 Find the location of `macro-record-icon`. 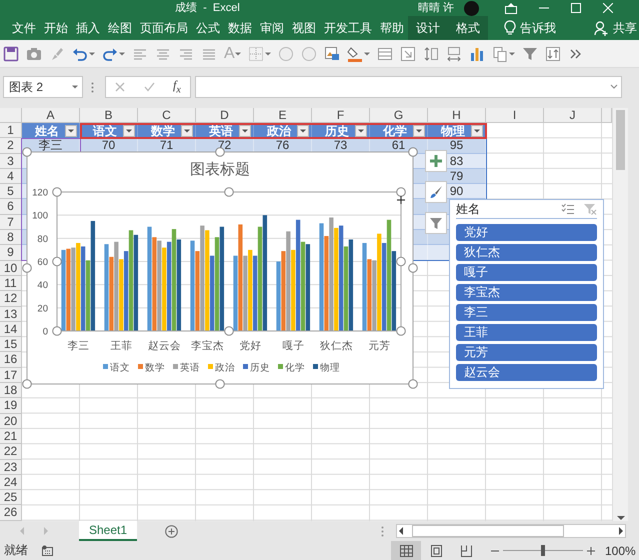

macro-record-icon is located at coordinates (47, 550).